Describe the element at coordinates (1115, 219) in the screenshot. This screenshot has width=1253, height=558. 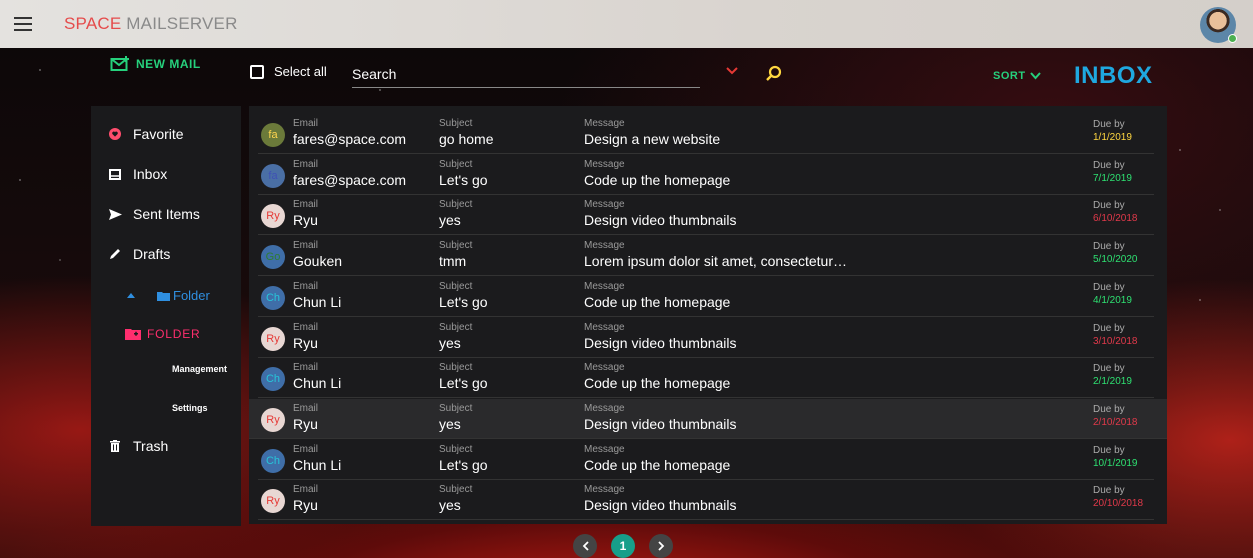
I see `due-value: 6/10/2018` at that location.